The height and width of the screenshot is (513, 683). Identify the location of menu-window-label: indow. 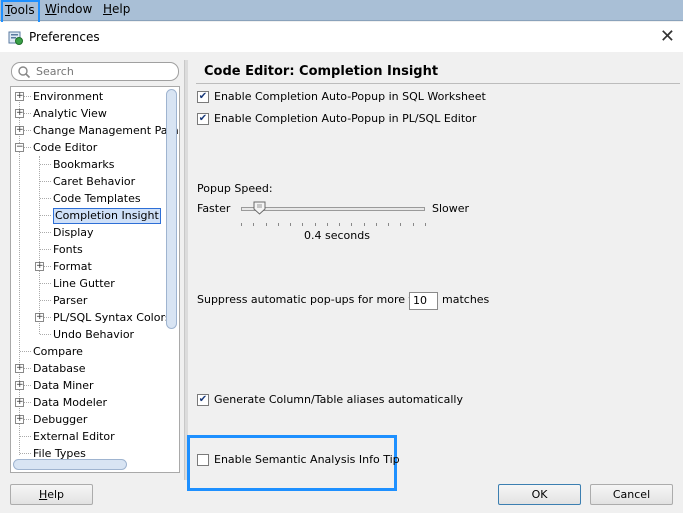
(74, 9).